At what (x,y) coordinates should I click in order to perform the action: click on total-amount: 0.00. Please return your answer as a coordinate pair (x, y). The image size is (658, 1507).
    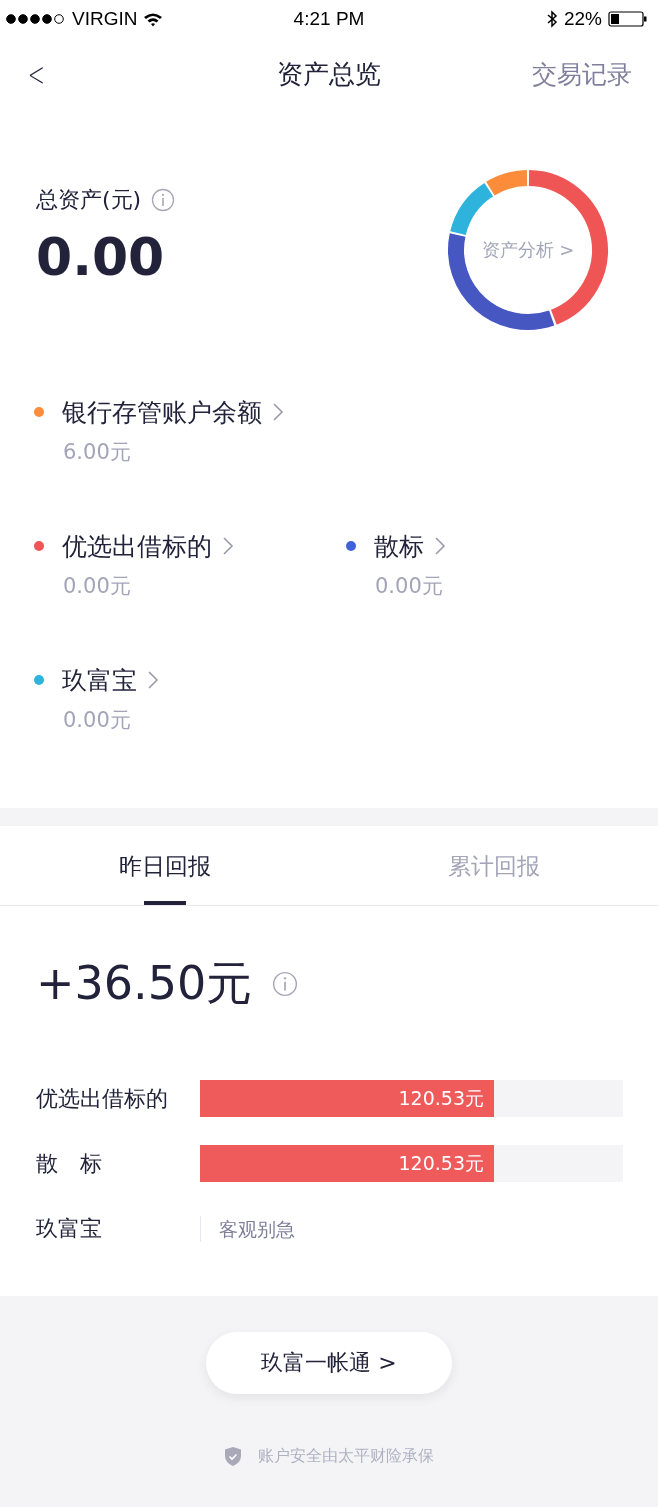
    Looking at the image, I should click on (101, 257).